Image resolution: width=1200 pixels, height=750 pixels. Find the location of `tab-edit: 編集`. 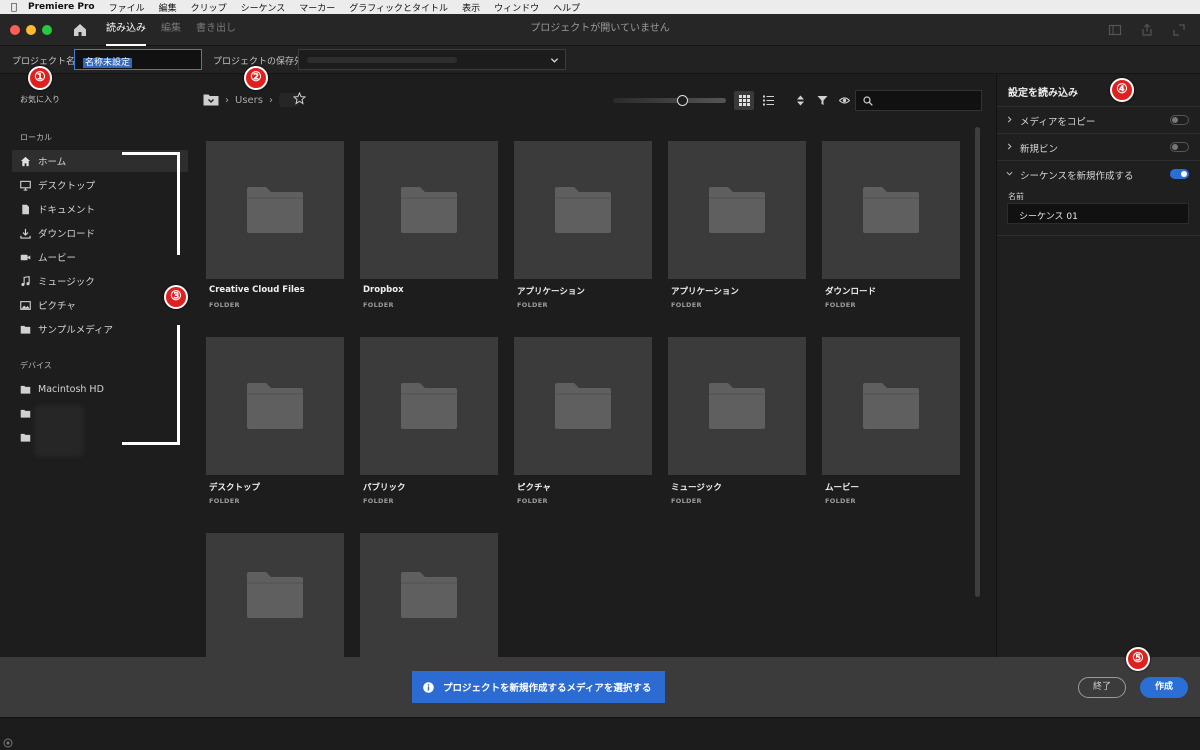

tab-edit: 編集 is located at coordinates (171, 30).